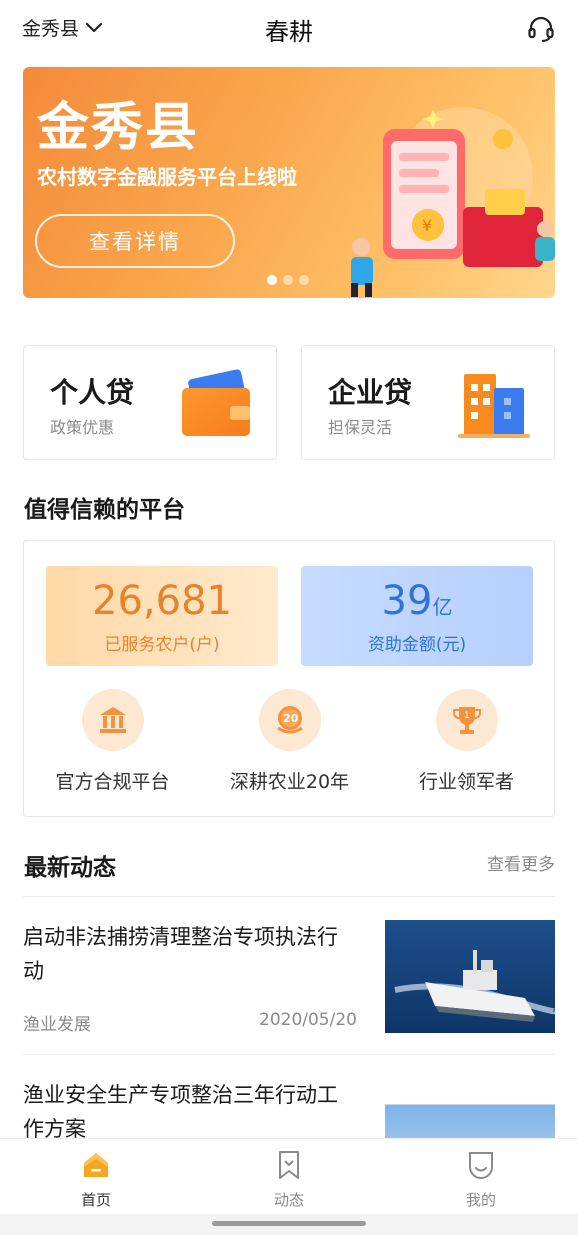 The height and width of the screenshot is (1235, 578). What do you see at coordinates (180, 954) in the screenshot?
I see `news-title: 启动非法捕捞清理整治专项执法行动` at bounding box center [180, 954].